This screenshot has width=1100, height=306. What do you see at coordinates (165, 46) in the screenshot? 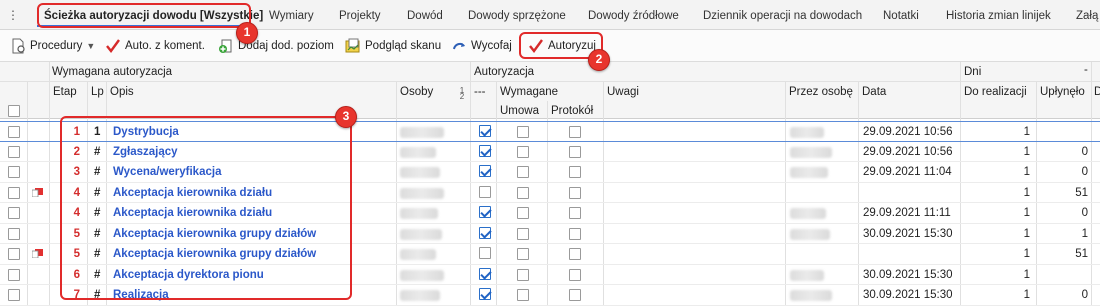
I see `auto-z-koment-label: Auto. z koment.` at bounding box center [165, 46].